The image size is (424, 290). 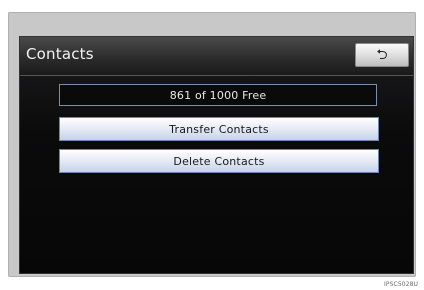 I want to click on header-bar: Contacts ⮌, so click(x=216, y=56).